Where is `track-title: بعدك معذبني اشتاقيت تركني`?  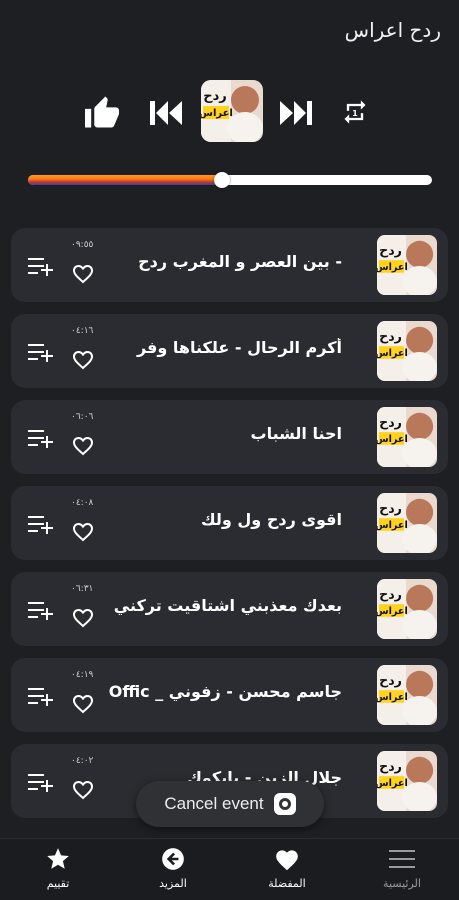 track-title: بعدك معذبني اشتاقيت تركني is located at coordinates (227, 605).